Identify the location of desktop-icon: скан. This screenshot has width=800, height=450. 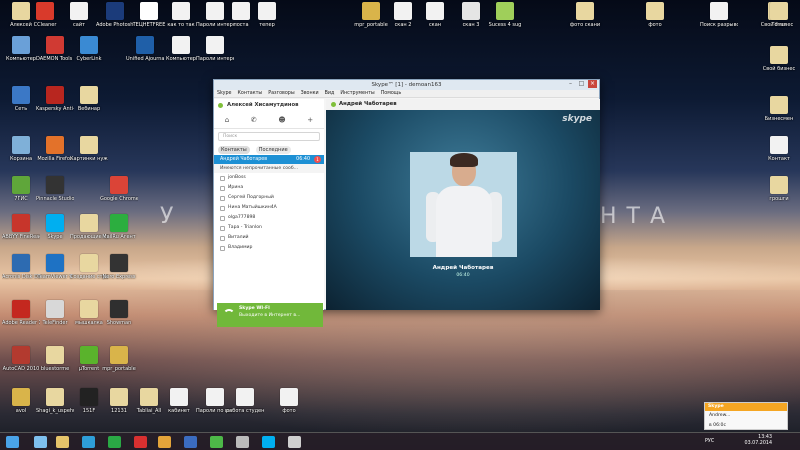
(435, 15).